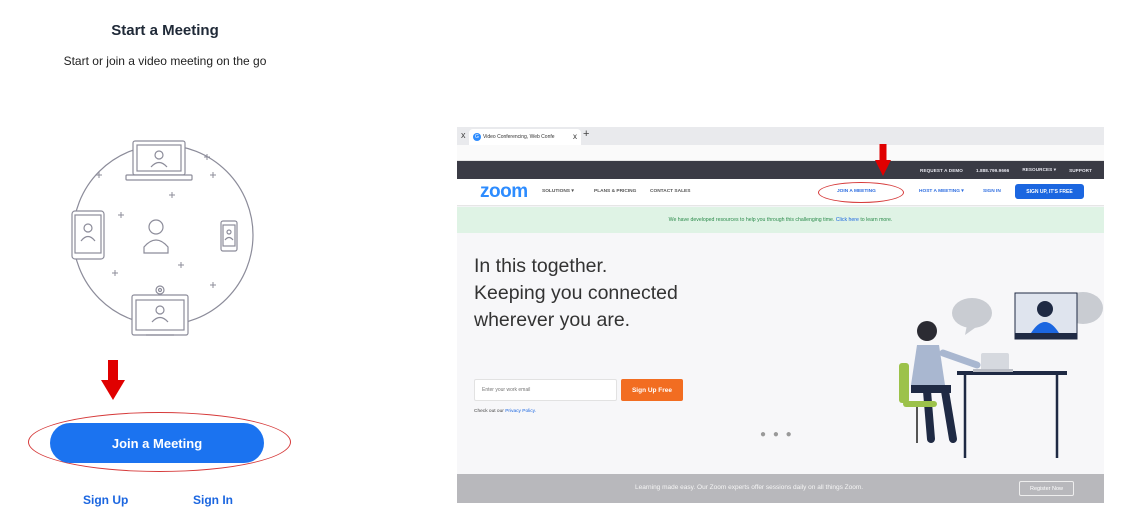  Describe the element at coordinates (670, 191) in the screenshot. I see `contact-sales-link: CONTACT SALES` at that location.